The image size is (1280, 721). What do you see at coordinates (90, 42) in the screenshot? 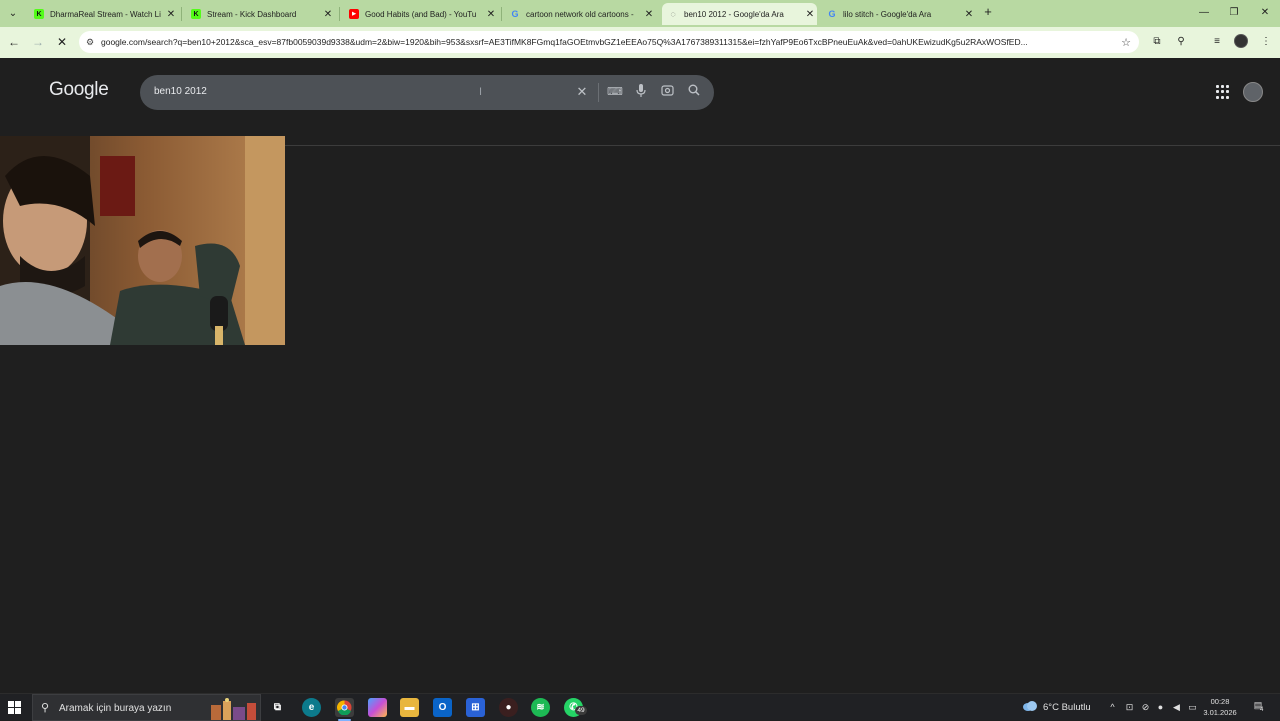
I see `site-info-icon: ⚙` at bounding box center [90, 42].